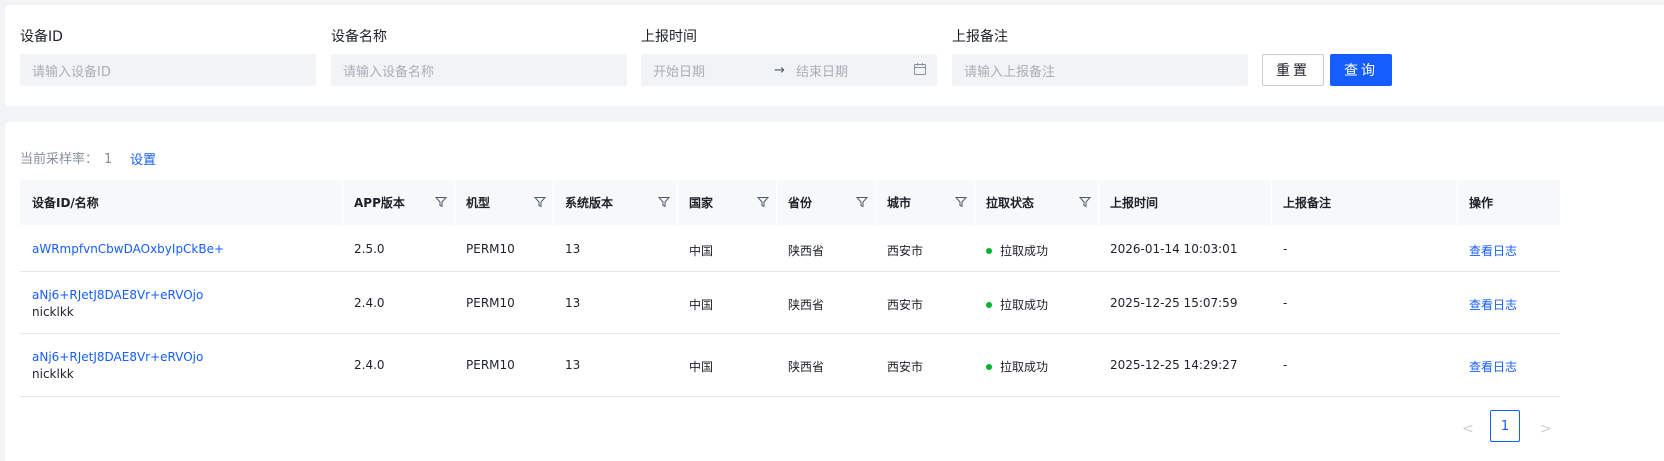 This screenshot has height=461, width=1664. I want to click on report-time-label: 上报时间, so click(669, 37).